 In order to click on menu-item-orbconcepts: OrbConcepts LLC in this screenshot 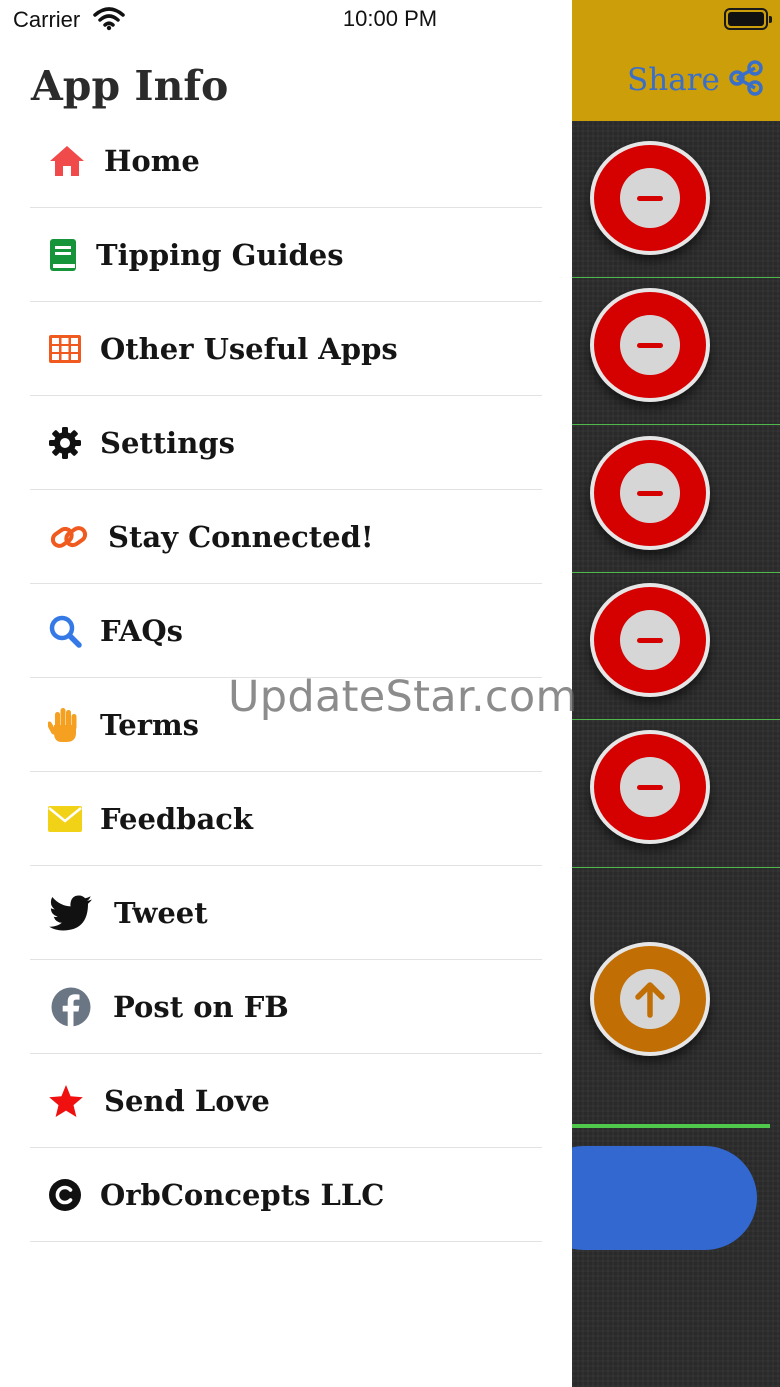, I will do `click(286, 1195)`.